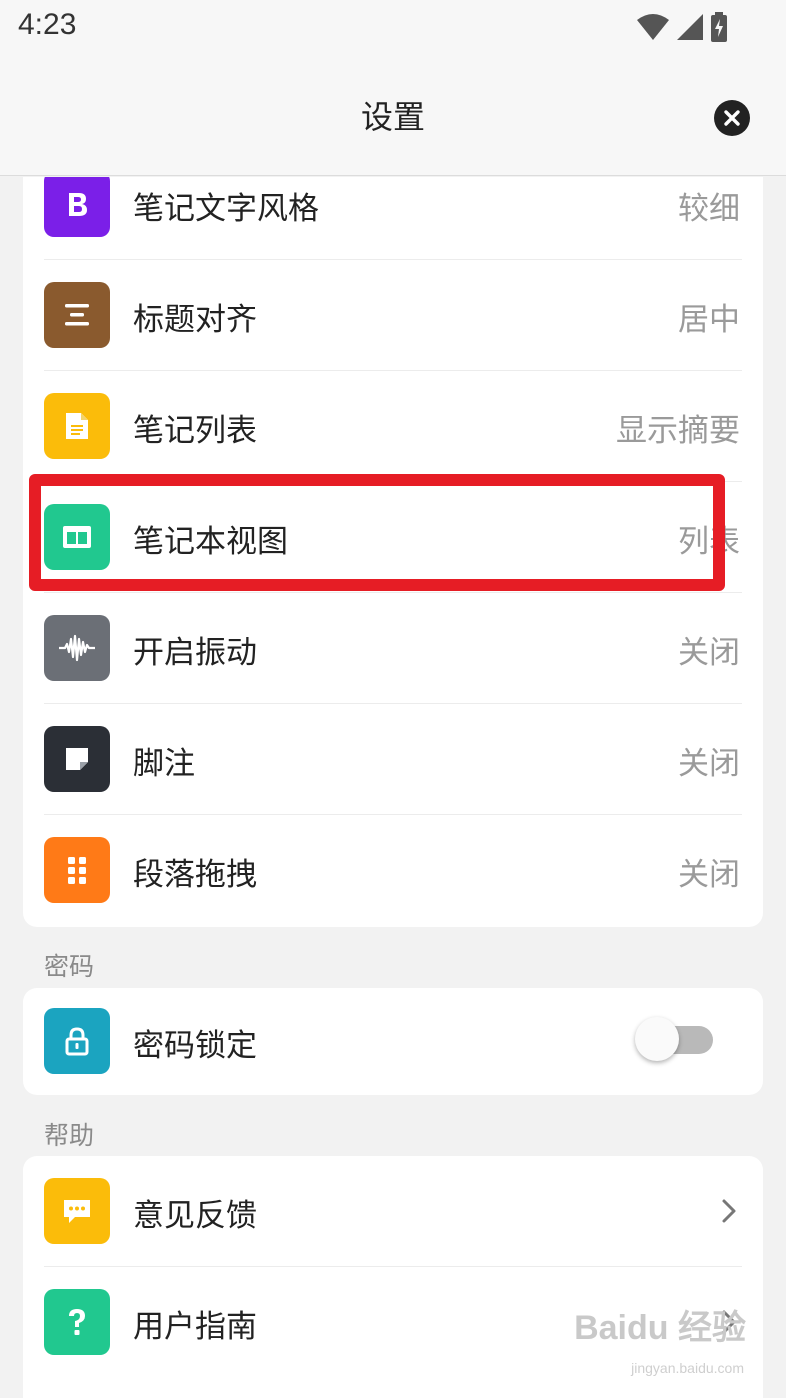 The height and width of the screenshot is (1398, 786). What do you see at coordinates (195, 1046) in the screenshot?
I see `setting-label: 密码锁定` at bounding box center [195, 1046].